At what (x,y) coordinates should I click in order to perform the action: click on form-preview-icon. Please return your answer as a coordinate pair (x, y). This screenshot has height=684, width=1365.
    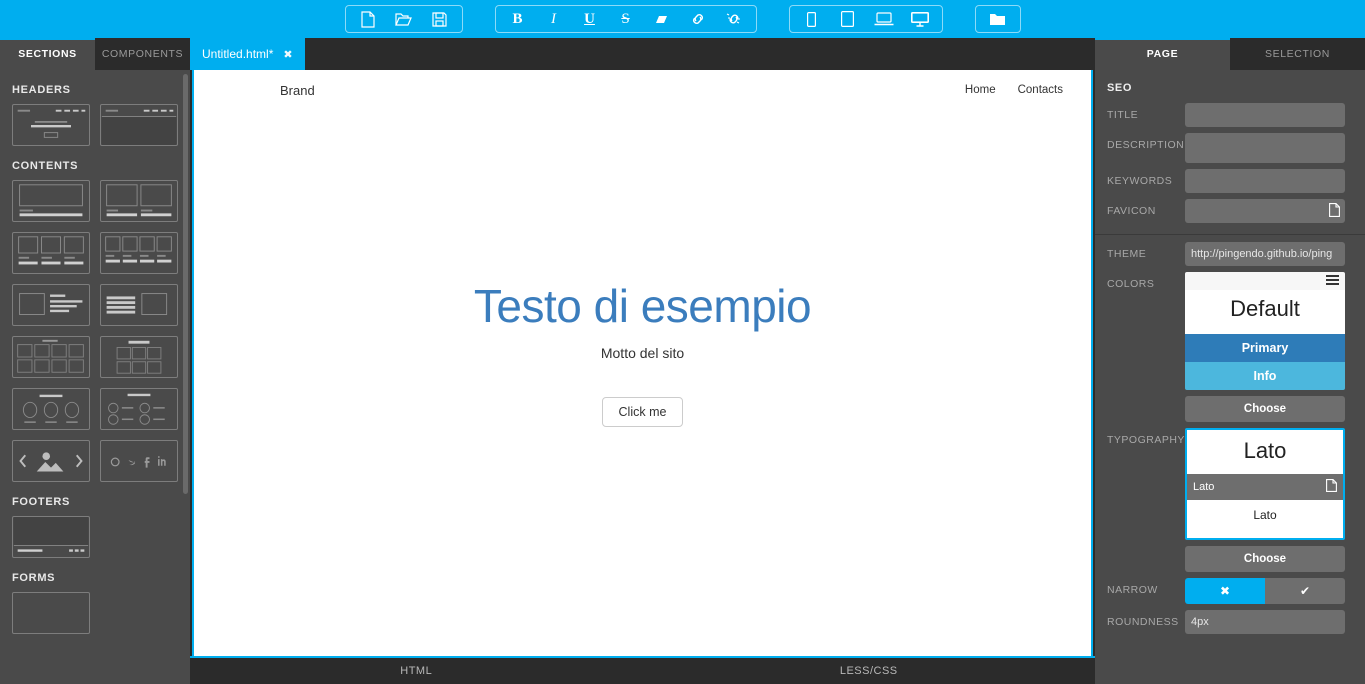
    Looking at the image, I should click on (51, 613).